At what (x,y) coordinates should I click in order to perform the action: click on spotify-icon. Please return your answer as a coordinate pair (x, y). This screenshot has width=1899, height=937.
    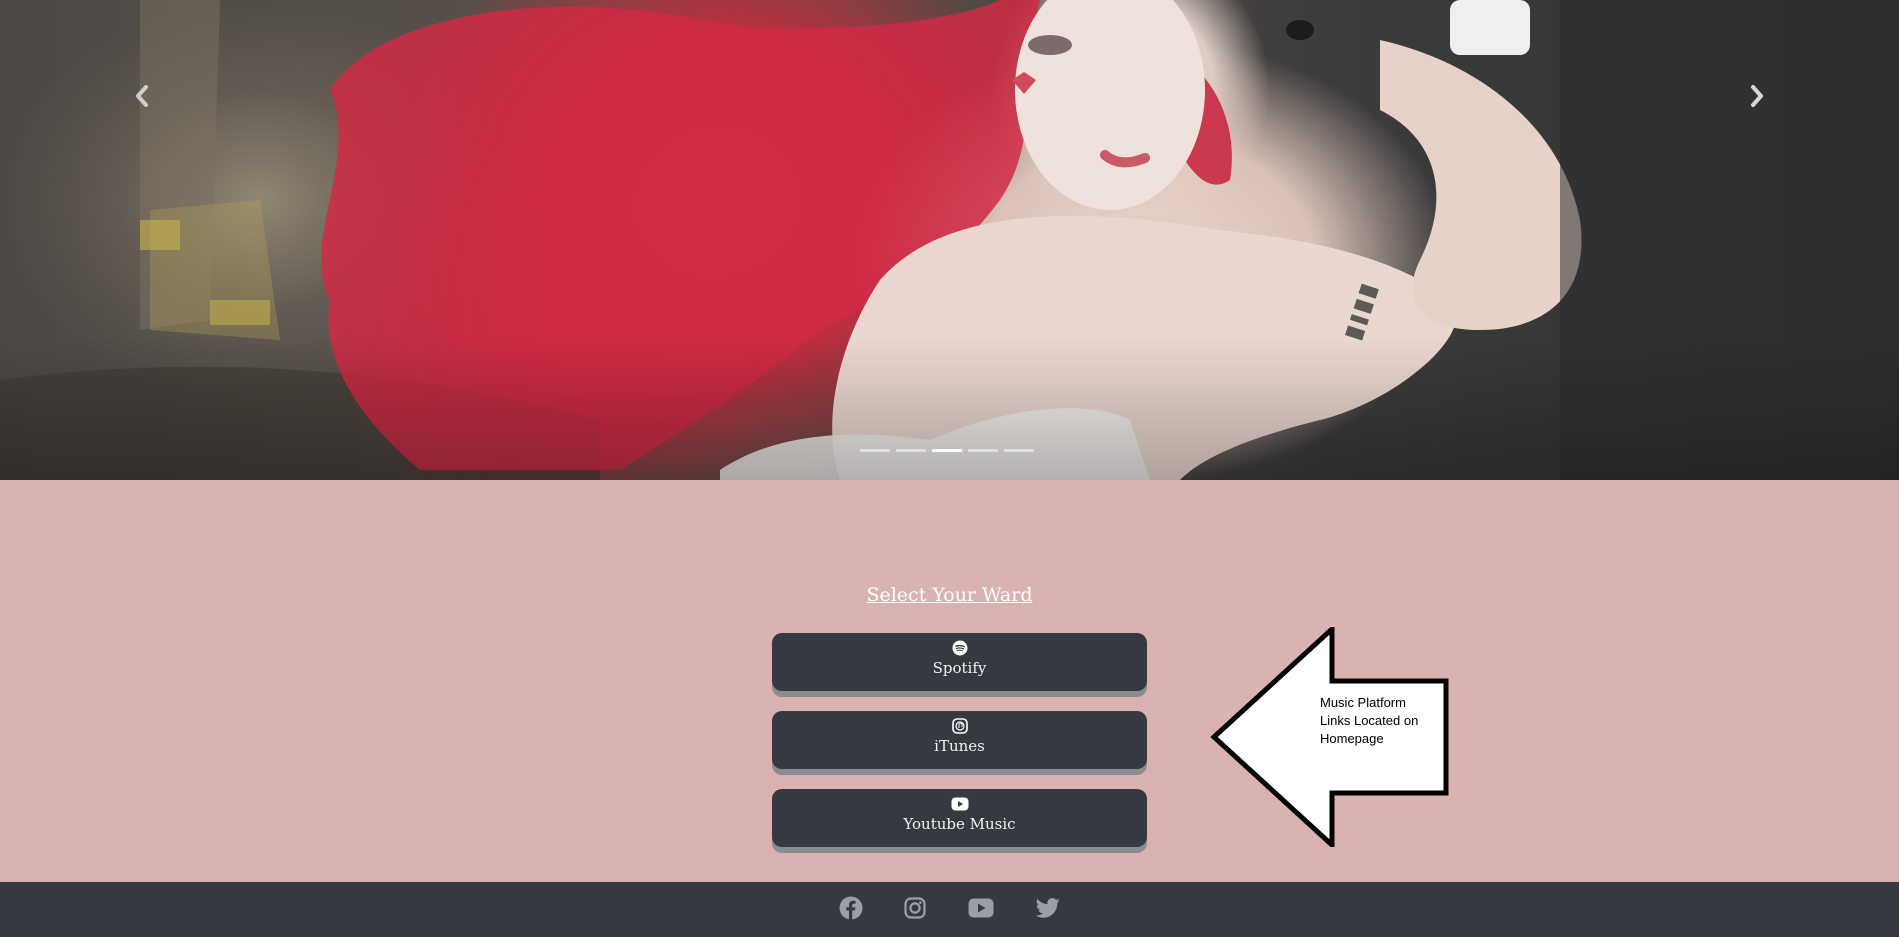
    Looking at the image, I should click on (960, 648).